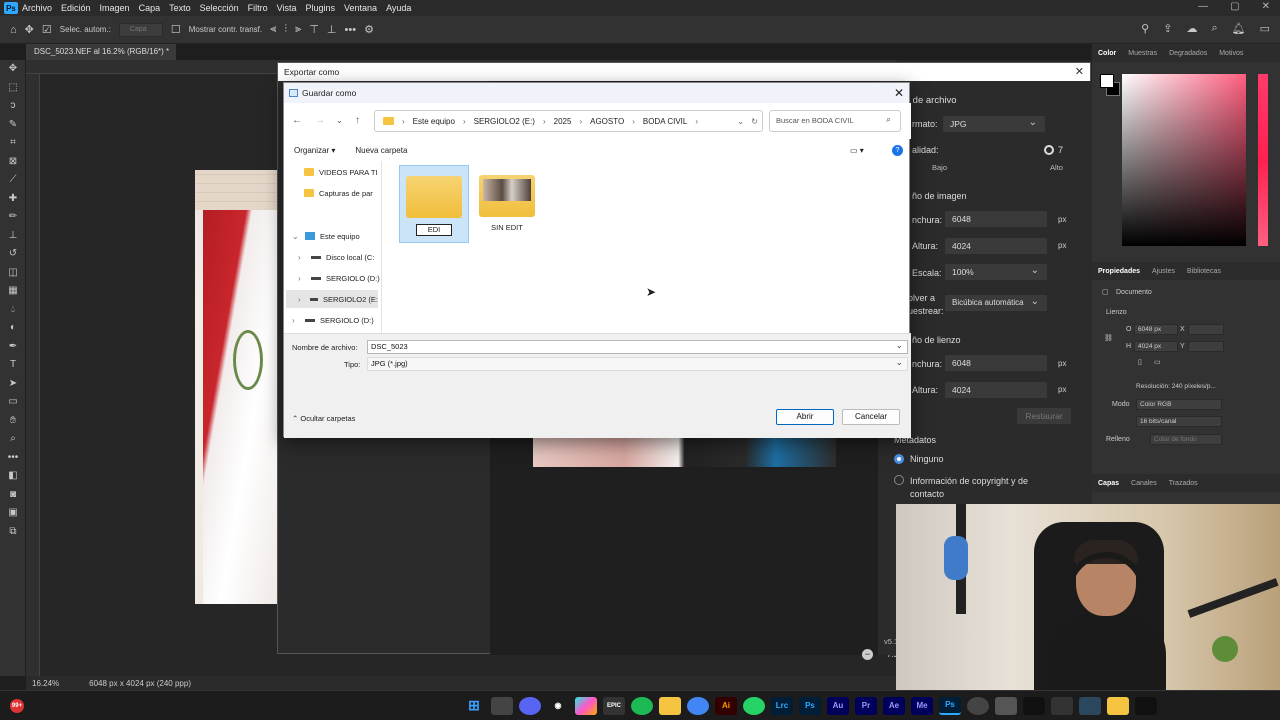 The height and width of the screenshot is (720, 1280). I want to click on address-dropdown-icon: ⌄, so click(740, 121).